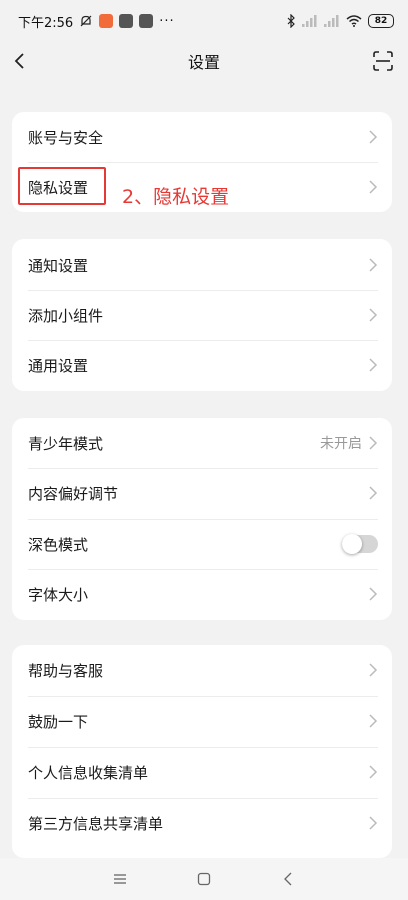 The height and width of the screenshot is (900, 408). I want to click on status-right: 82, so click(340, 21).